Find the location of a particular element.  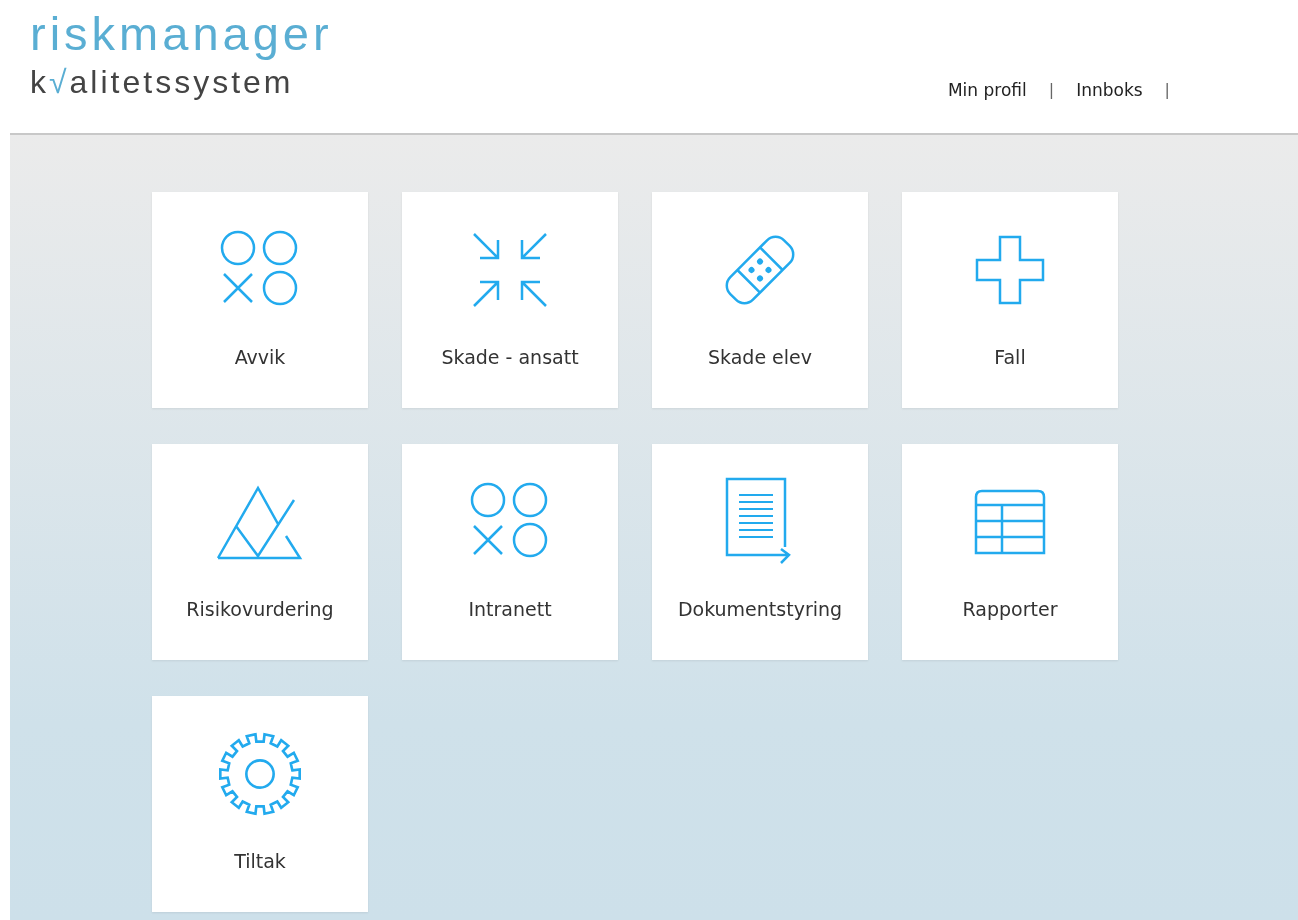

arrows-inward-icon is located at coordinates (510, 270).